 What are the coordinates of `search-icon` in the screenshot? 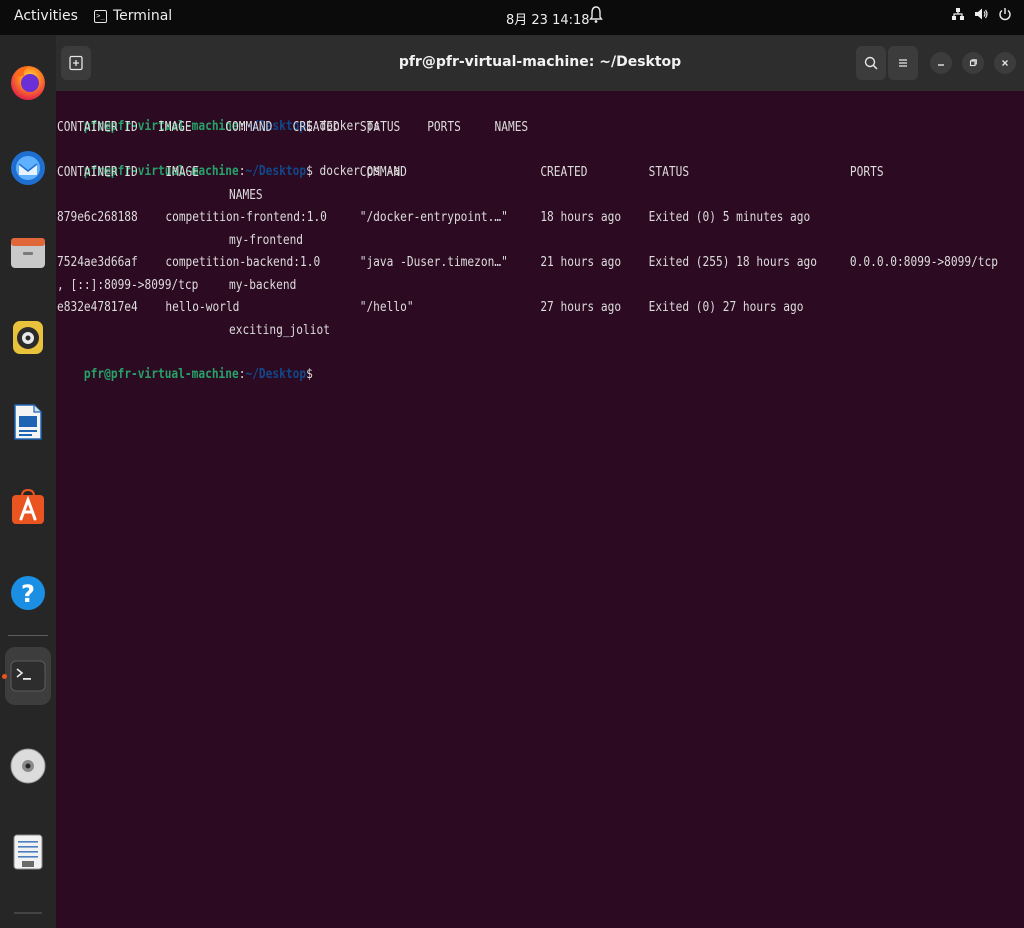 It's located at (871, 63).